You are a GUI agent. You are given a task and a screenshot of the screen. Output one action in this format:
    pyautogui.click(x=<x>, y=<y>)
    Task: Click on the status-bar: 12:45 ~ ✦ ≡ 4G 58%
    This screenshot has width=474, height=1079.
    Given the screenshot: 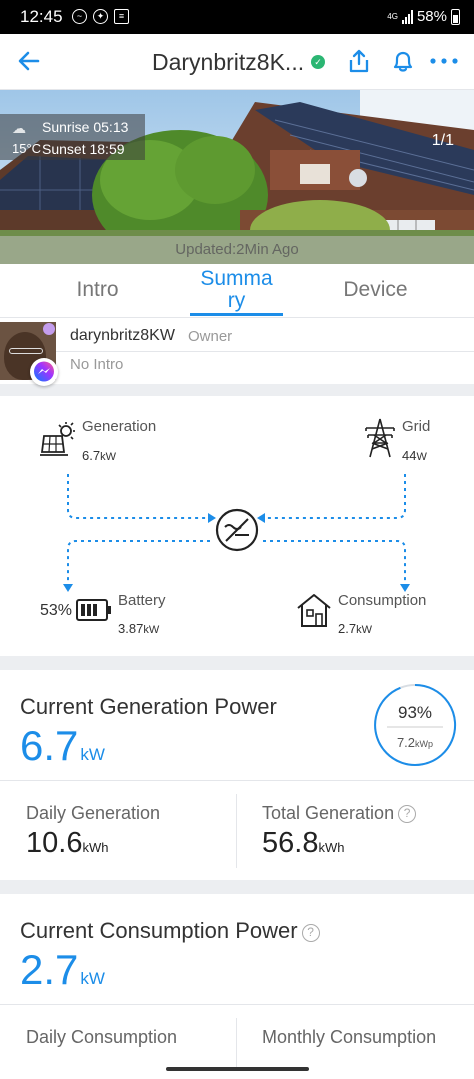 What is the action you would take?
    pyautogui.click(x=237, y=17)
    